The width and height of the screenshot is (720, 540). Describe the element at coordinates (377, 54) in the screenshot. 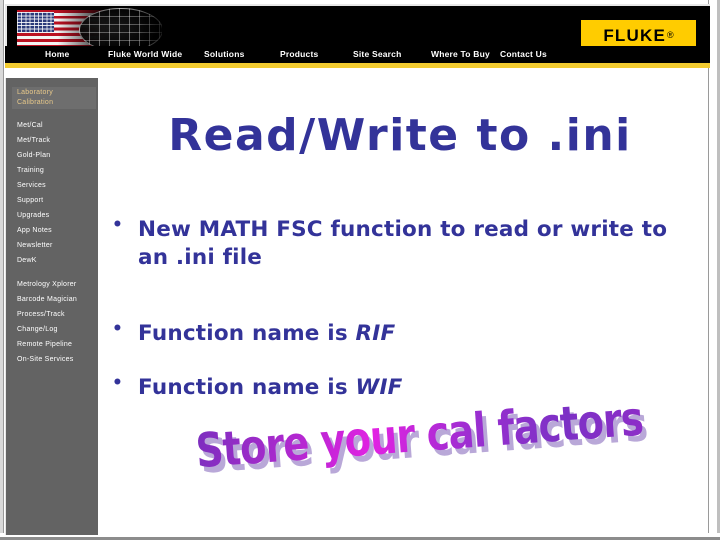

I see `nav-item-site-search: Site Search` at that location.